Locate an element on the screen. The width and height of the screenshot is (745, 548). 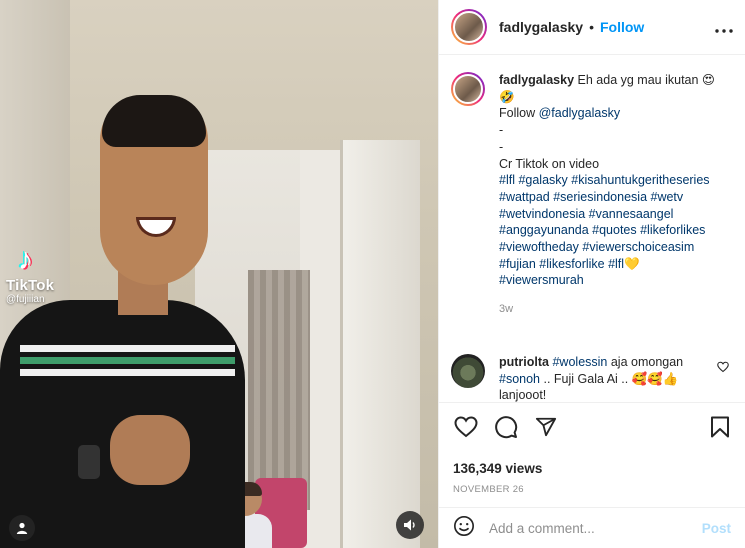
emoji-button is located at coordinates (464, 528).